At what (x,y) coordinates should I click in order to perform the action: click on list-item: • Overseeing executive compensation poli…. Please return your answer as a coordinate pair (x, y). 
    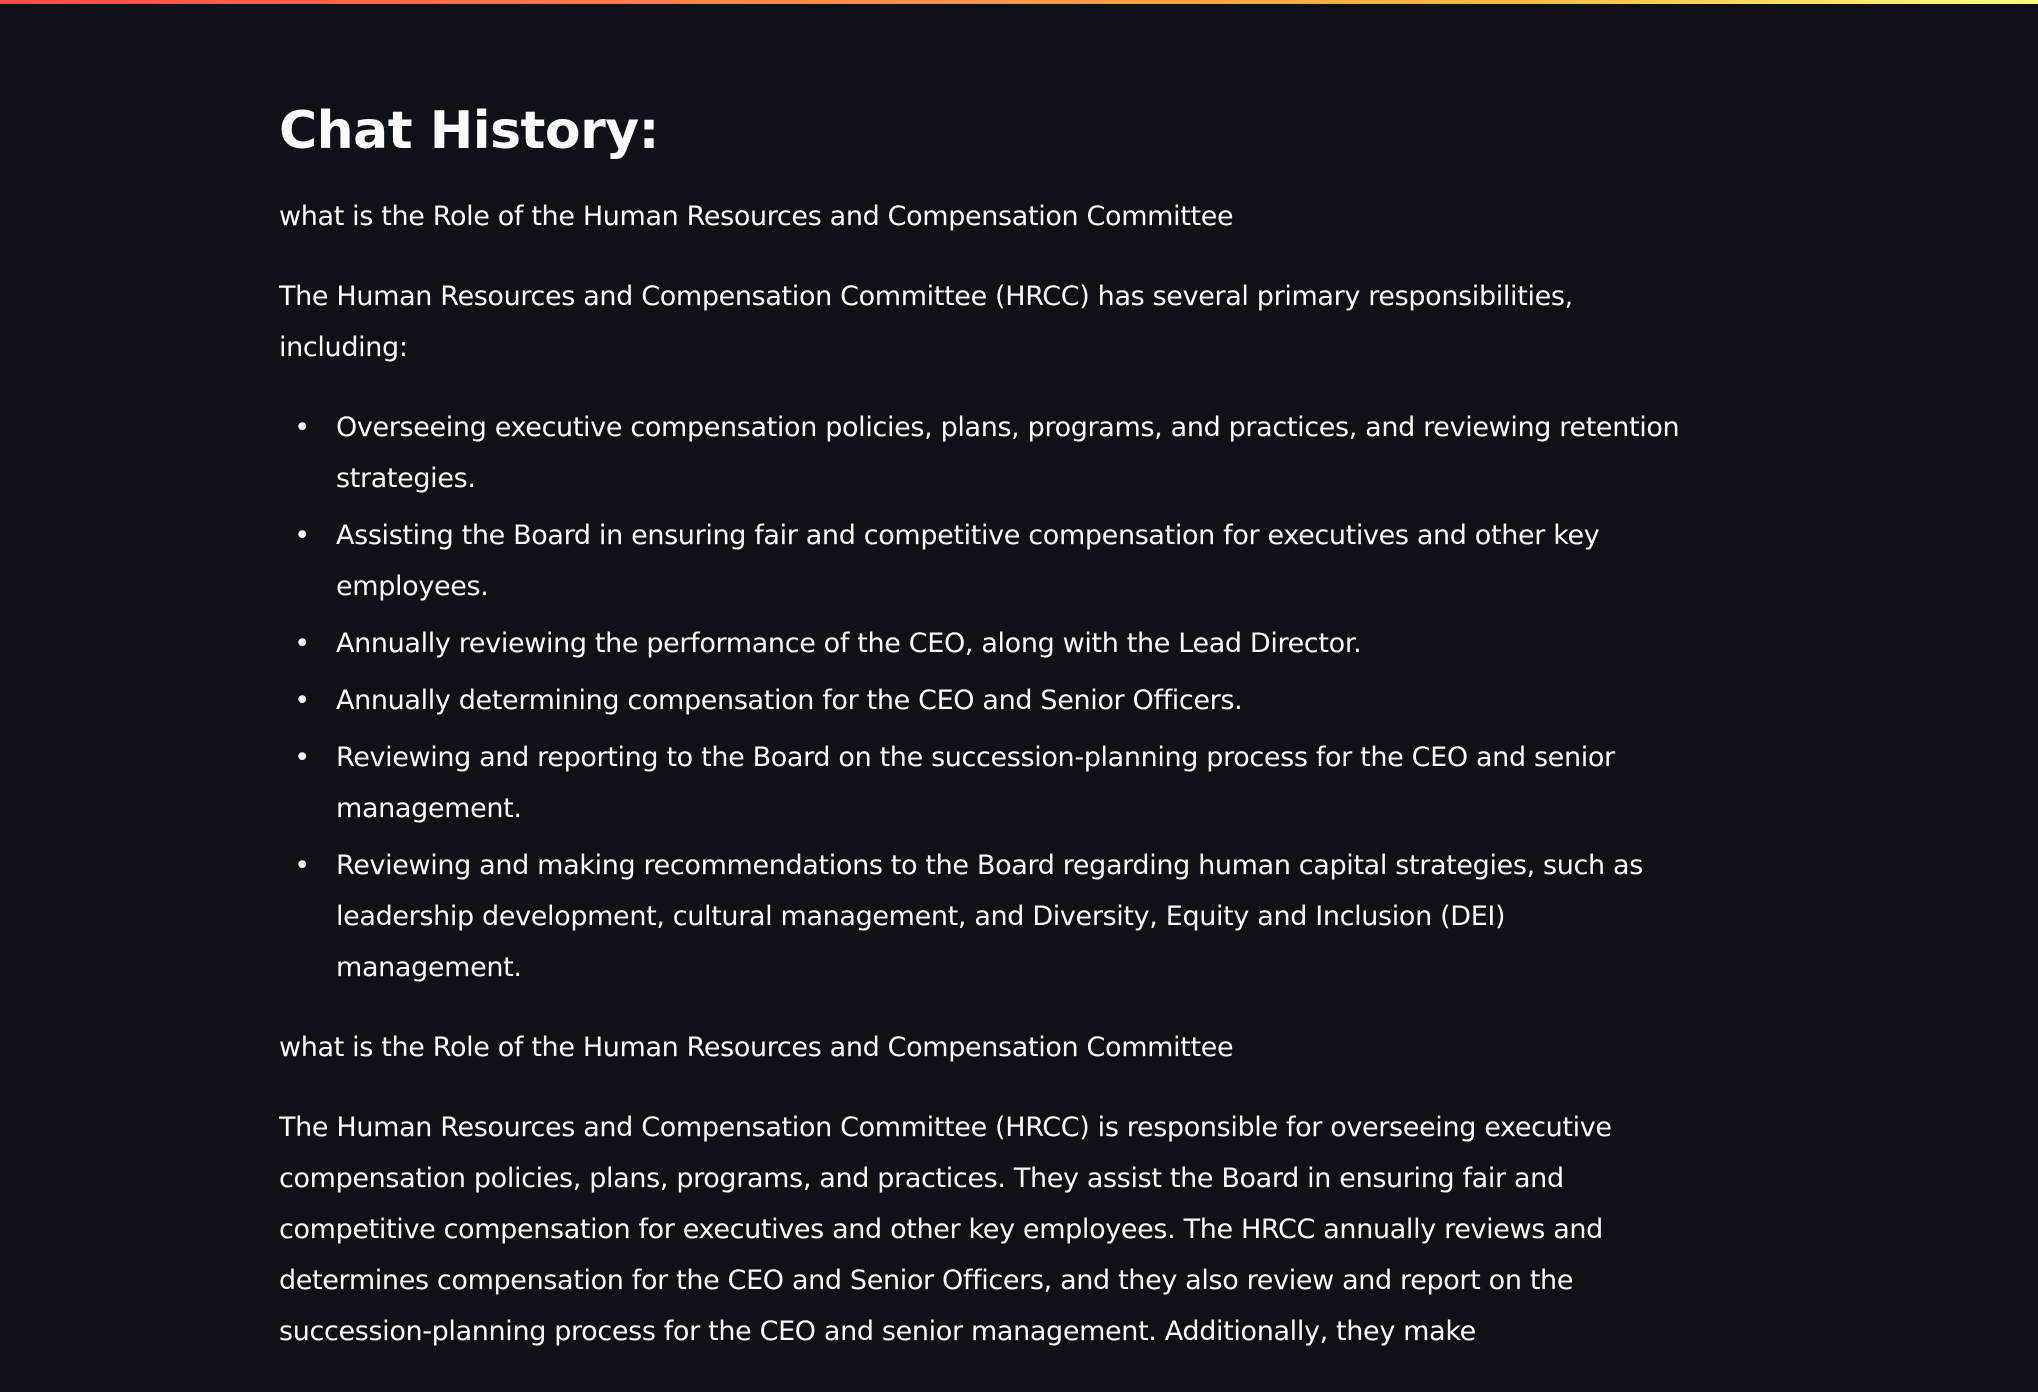
    Looking at the image, I should click on (991, 453).